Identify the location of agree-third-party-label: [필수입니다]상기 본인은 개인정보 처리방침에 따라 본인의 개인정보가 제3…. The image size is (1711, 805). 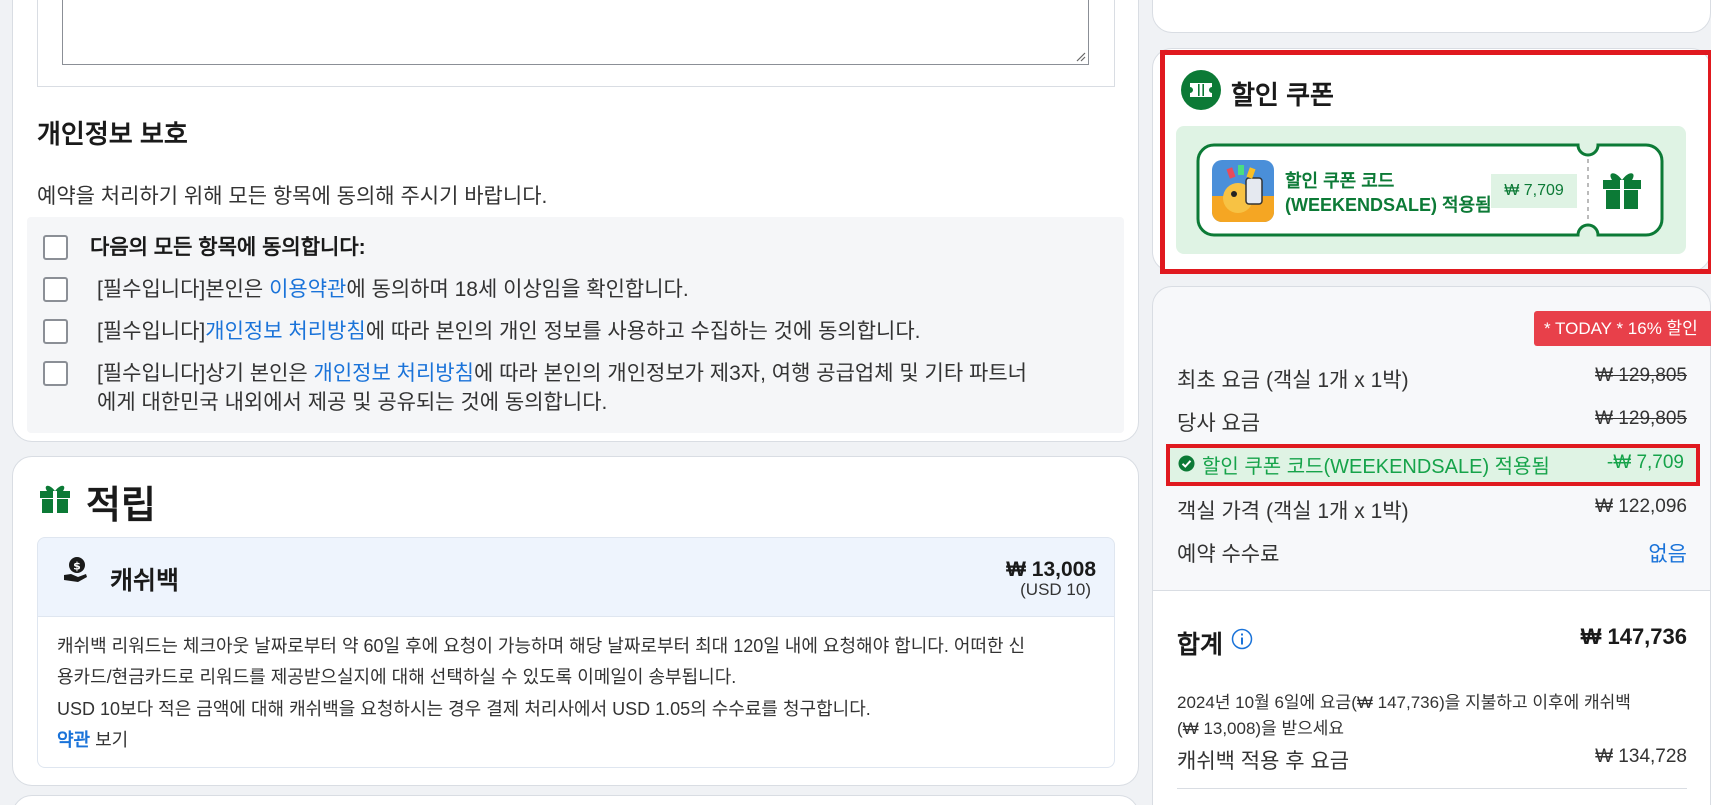
(562, 374).